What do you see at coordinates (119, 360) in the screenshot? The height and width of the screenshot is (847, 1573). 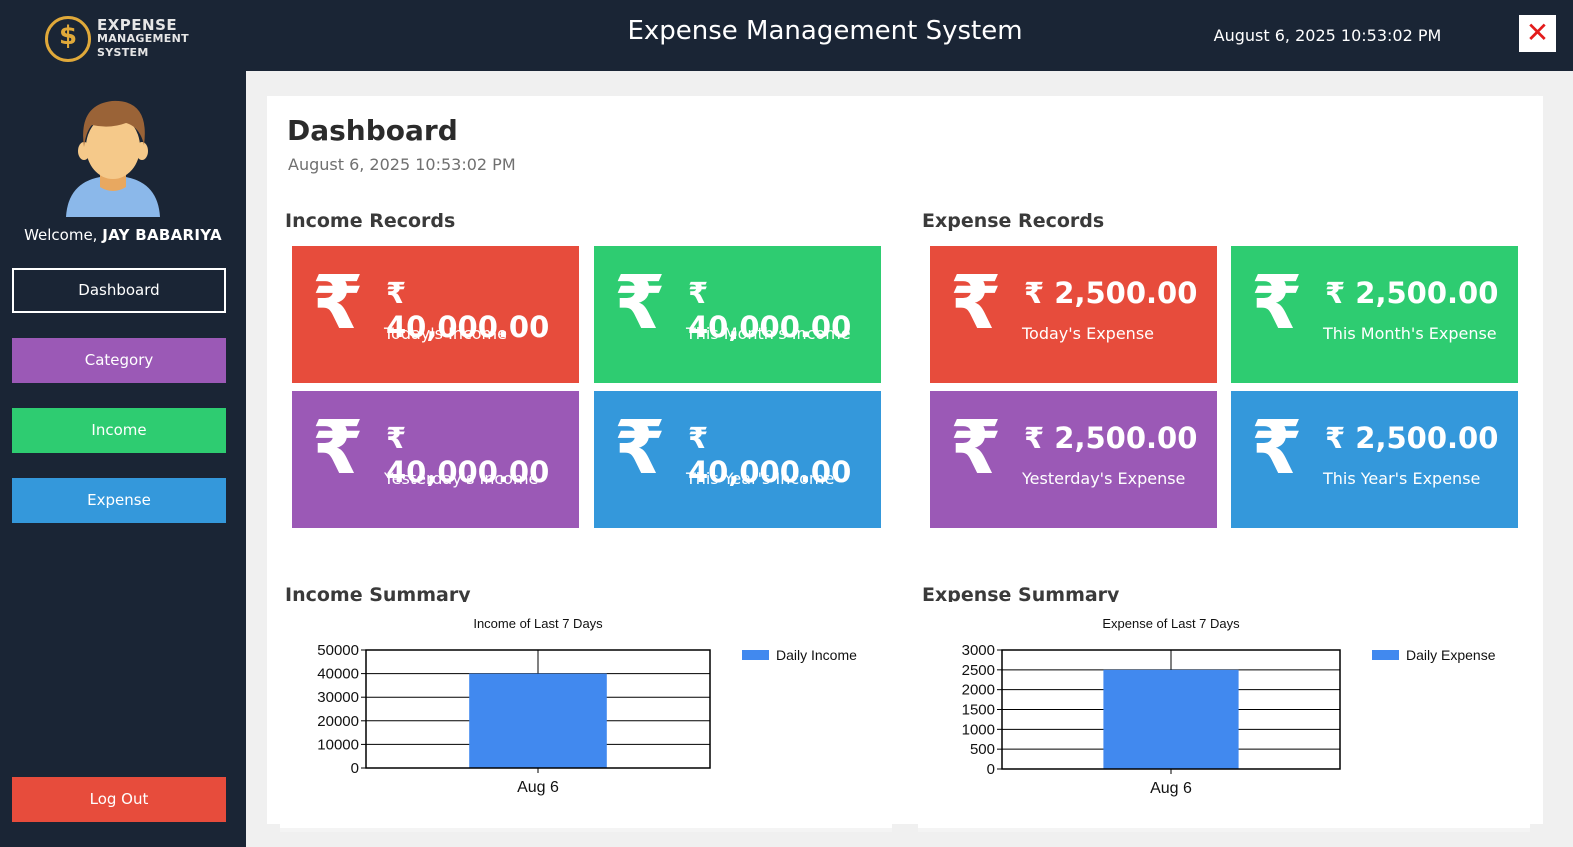 I see `nav-category-button: Category` at bounding box center [119, 360].